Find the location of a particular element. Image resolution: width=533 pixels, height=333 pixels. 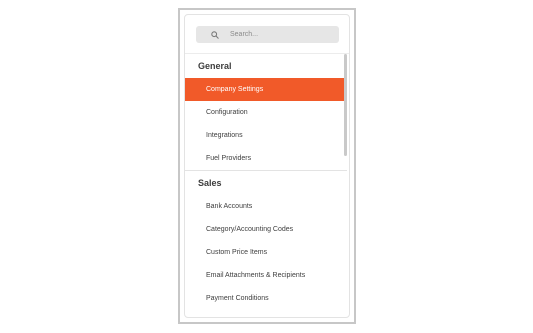

menu-item-bank-accounts: Bank Accounts is located at coordinates (266, 206).